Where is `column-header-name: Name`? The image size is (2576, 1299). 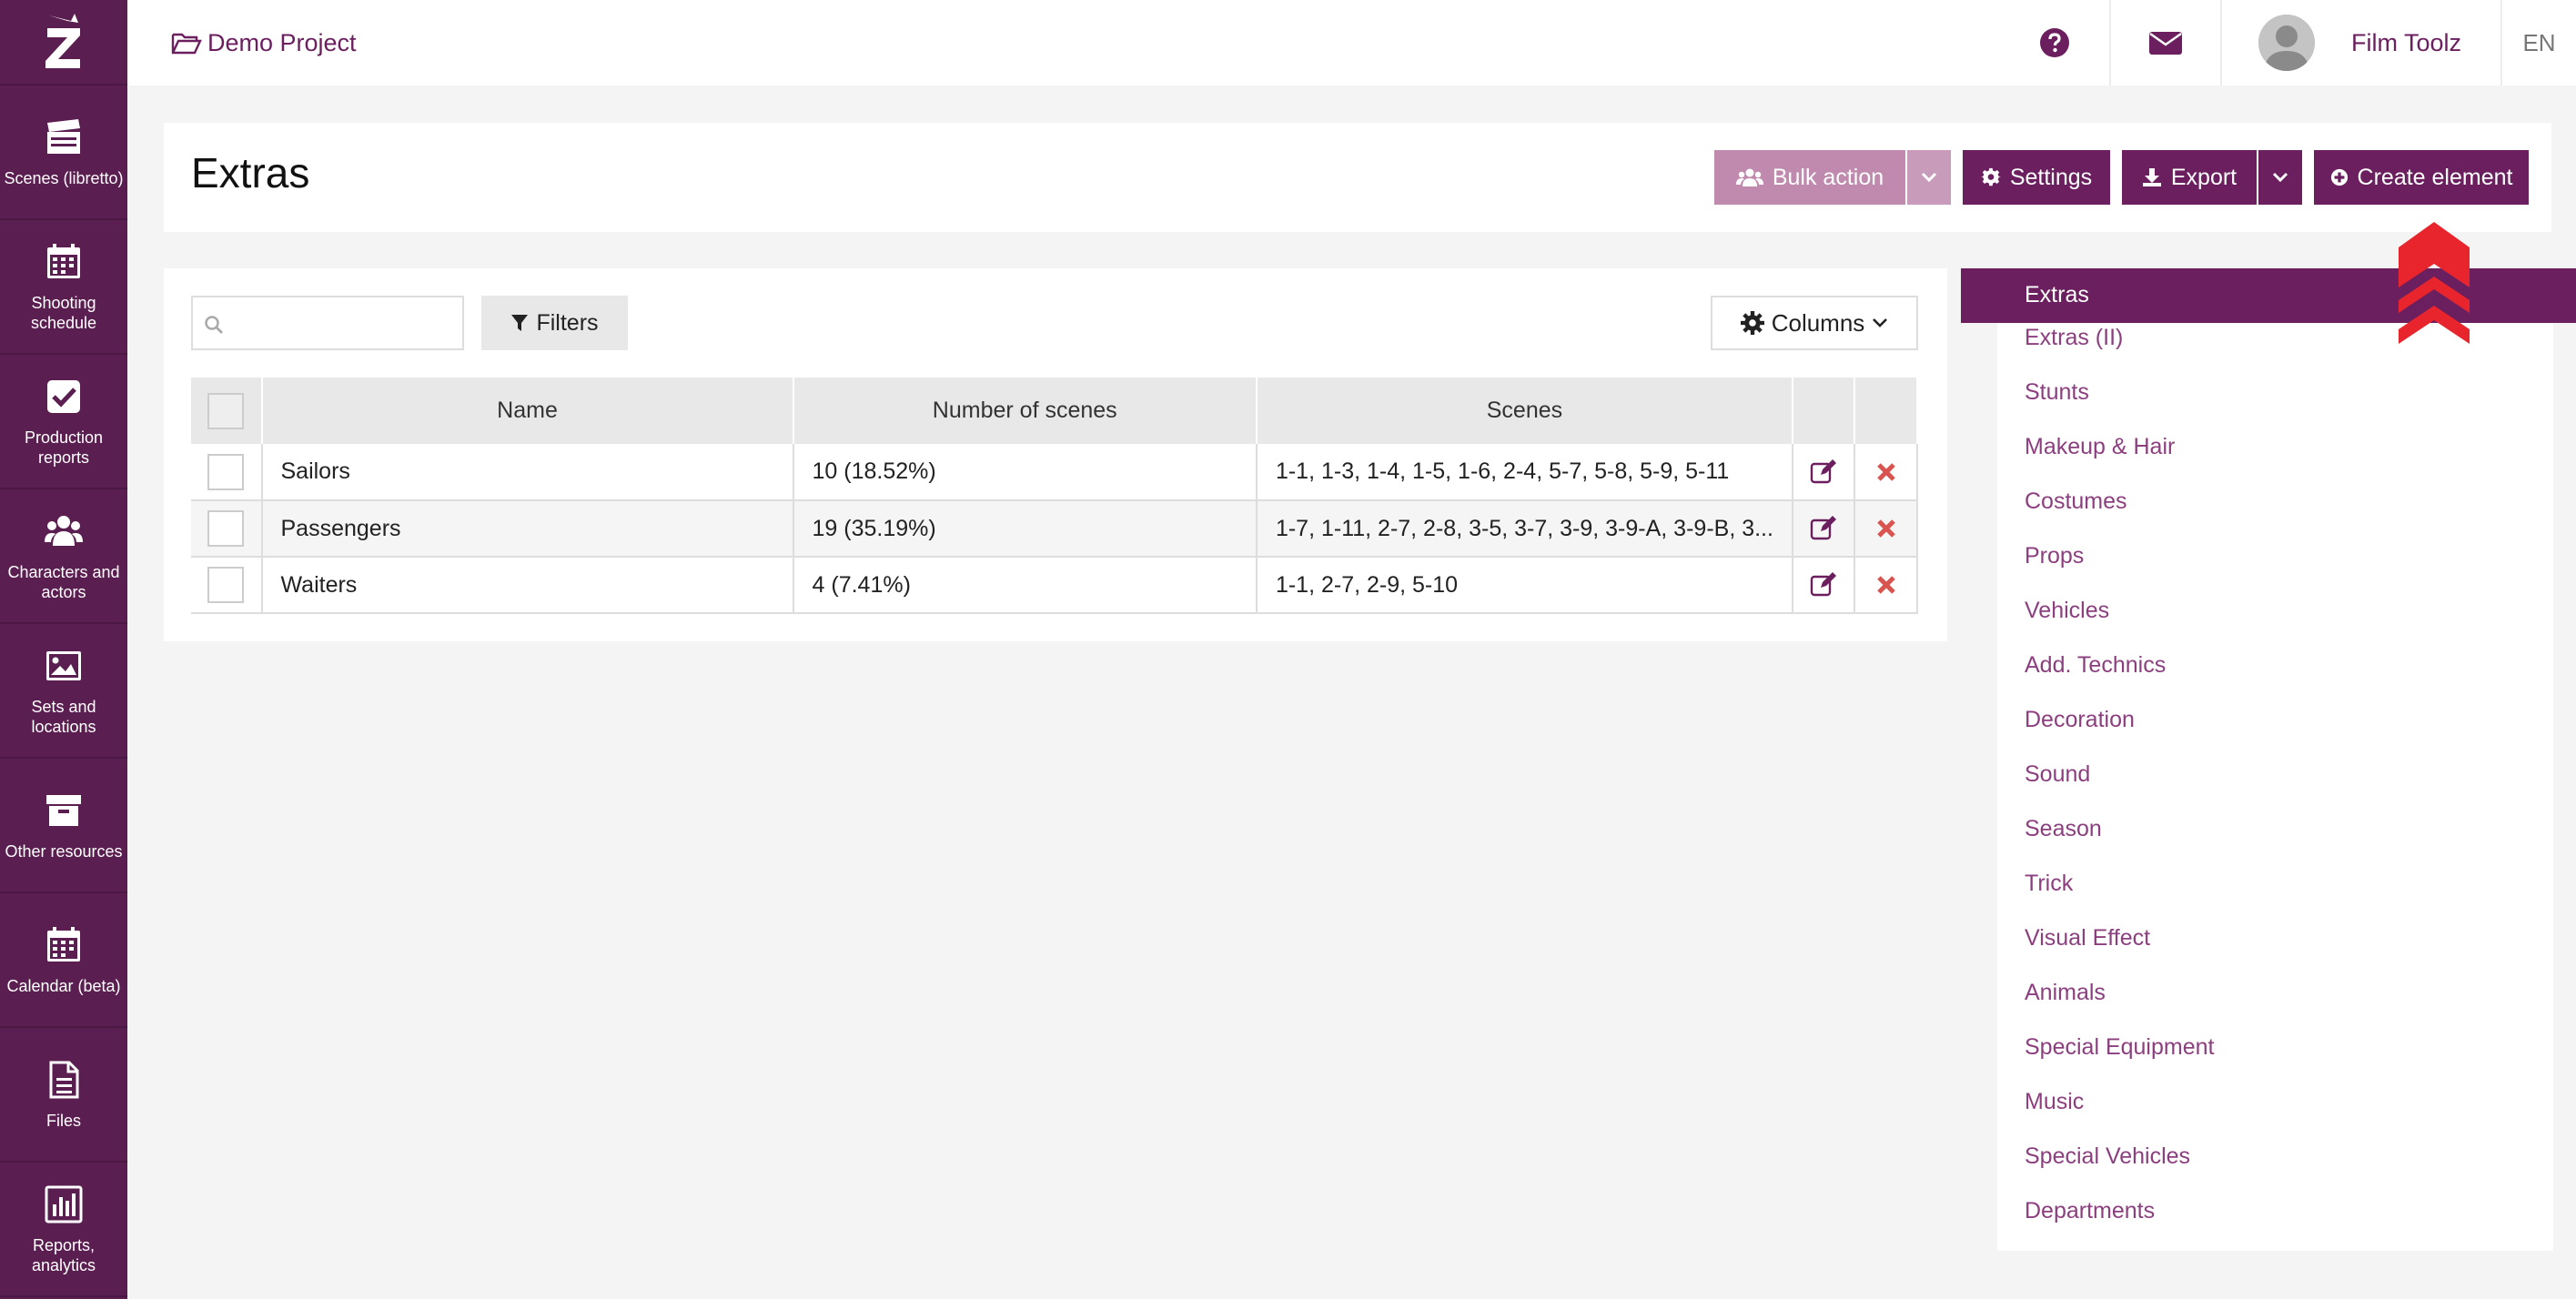 column-header-name: Name is located at coordinates (527, 411).